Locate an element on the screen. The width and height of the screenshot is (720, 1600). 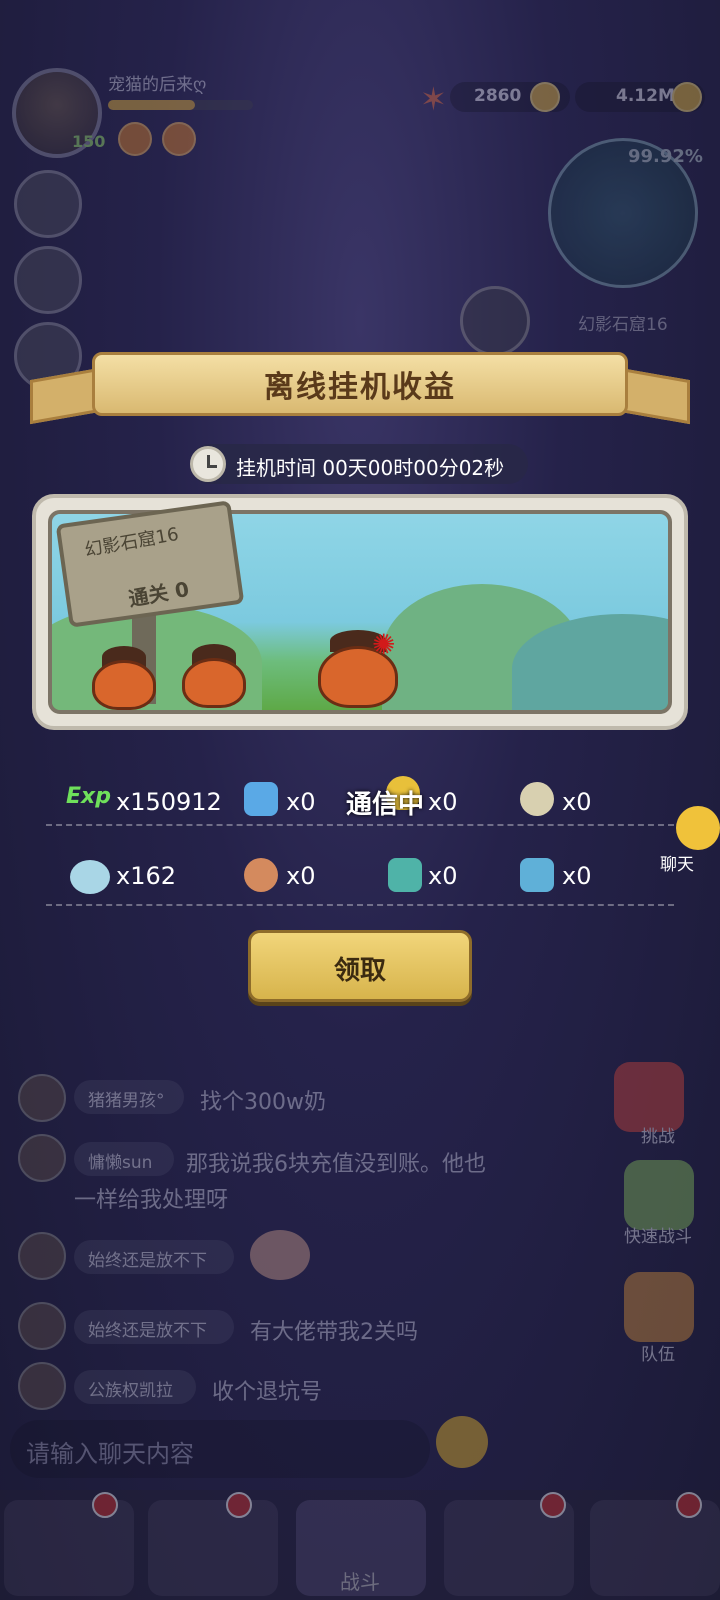
chat-sender: 猪猪男孩° is located at coordinates (126, 1101).